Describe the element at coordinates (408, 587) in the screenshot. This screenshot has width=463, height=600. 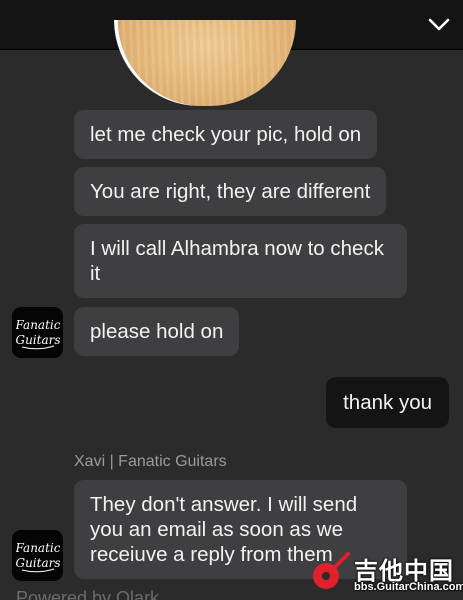
I see `watermark-url: bbs.GuitarChina.com` at that location.